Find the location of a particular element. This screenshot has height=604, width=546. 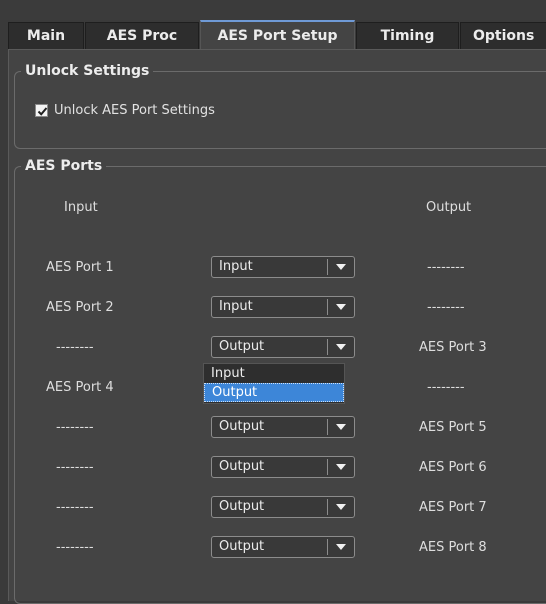

tab-aes-proc: AES Proc is located at coordinates (142, 35).